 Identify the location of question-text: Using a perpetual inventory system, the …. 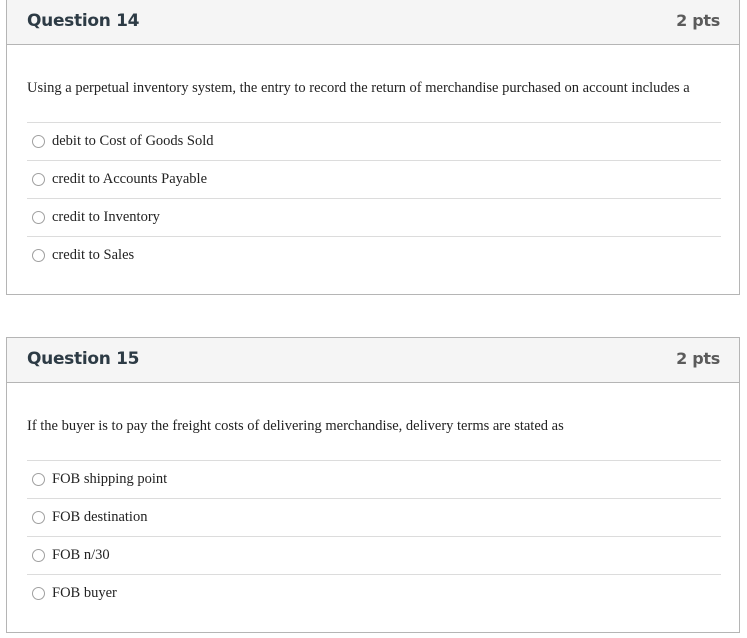
(358, 88).